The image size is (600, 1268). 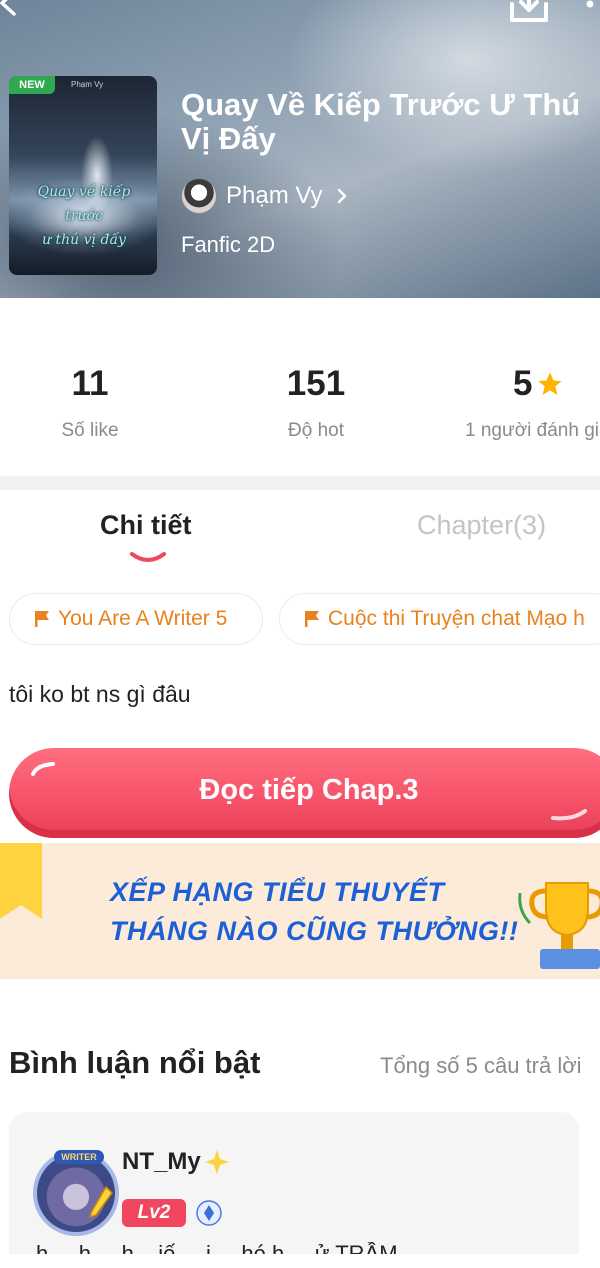 I want to click on author-avatar, so click(x=199, y=196).